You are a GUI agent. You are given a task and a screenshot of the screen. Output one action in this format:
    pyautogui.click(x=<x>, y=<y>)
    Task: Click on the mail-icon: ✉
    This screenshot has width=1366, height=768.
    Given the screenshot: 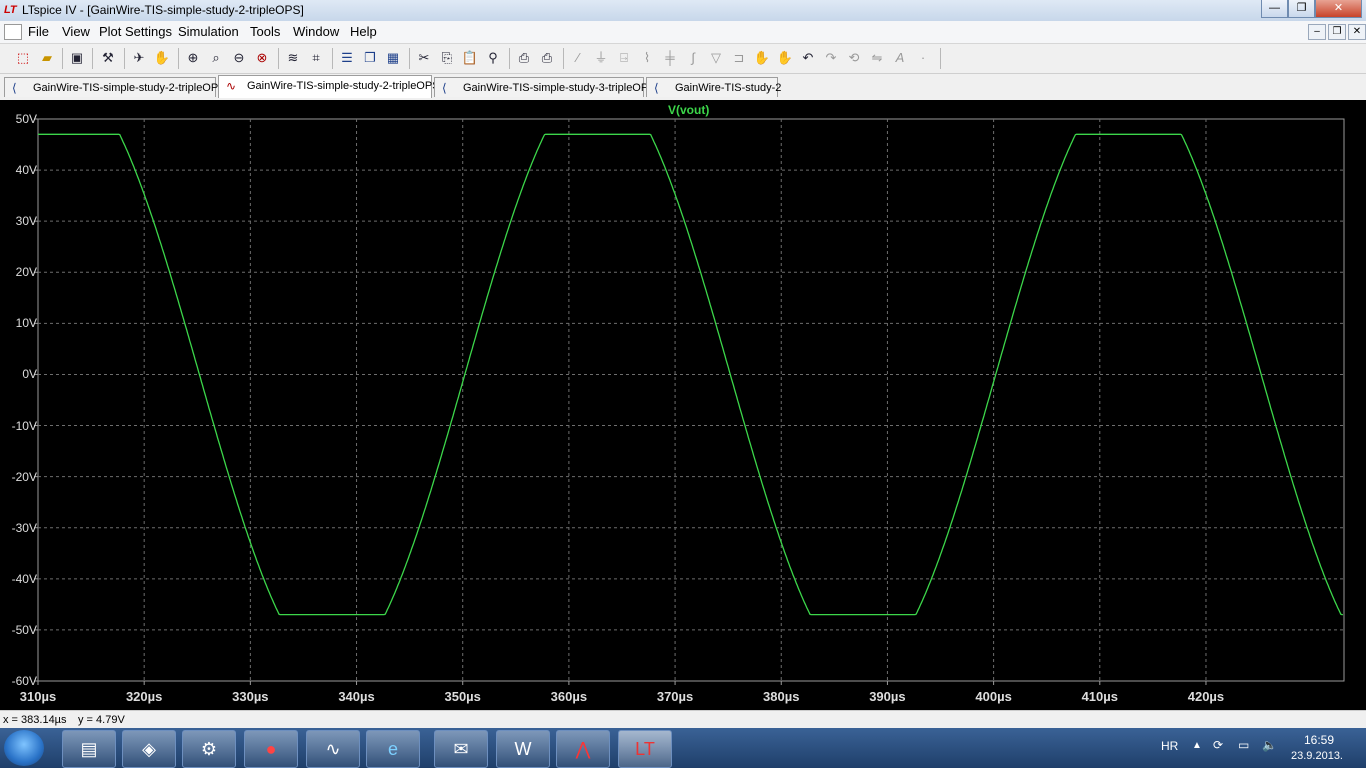 What is the action you would take?
    pyautogui.click(x=461, y=749)
    